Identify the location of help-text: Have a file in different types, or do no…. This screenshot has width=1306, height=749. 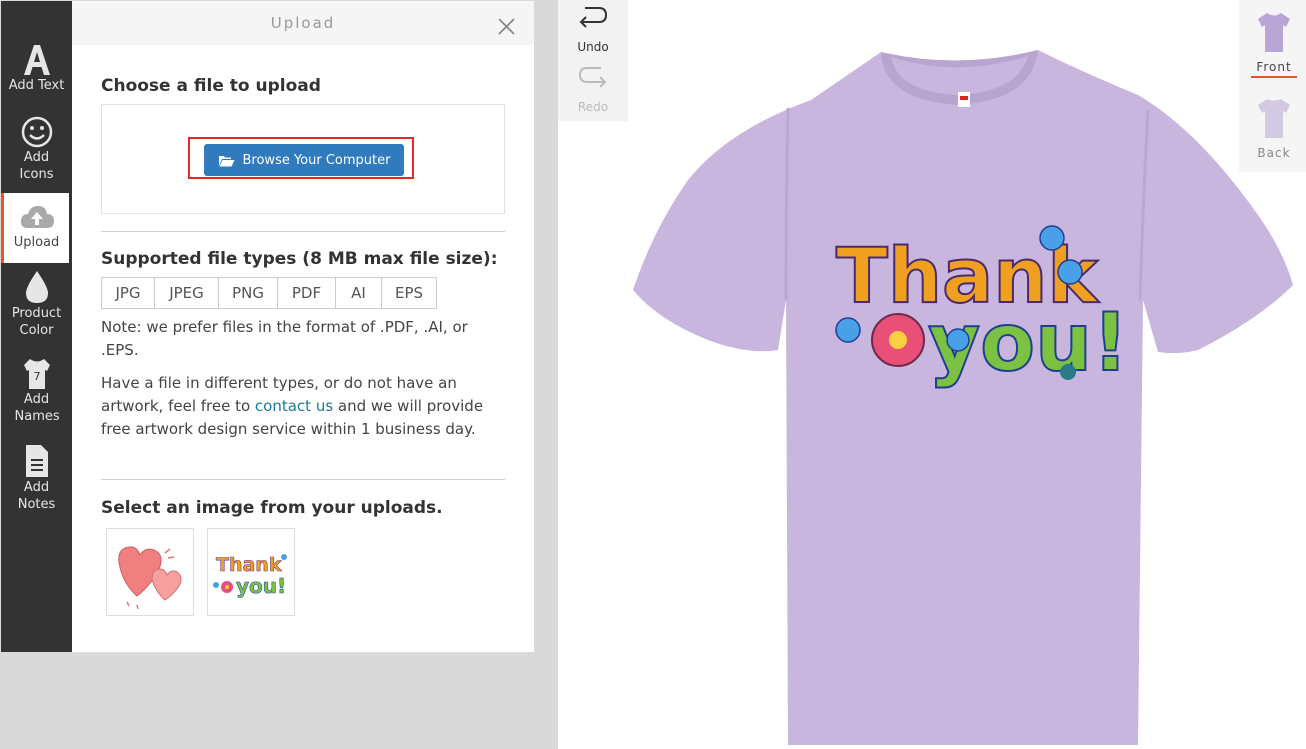
(303, 406).